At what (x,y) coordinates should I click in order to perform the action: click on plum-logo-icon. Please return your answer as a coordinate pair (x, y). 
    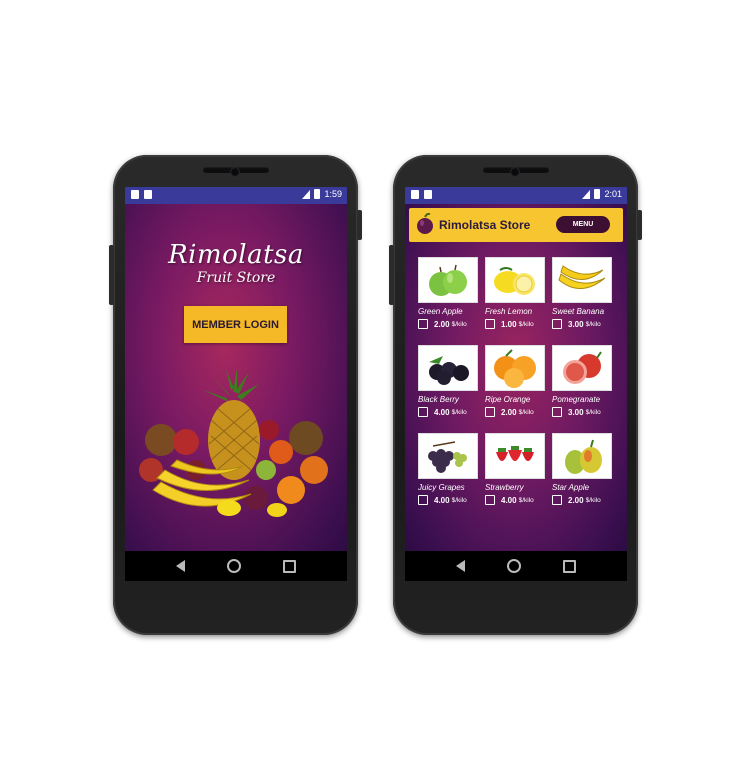
    Looking at the image, I should click on (425, 223).